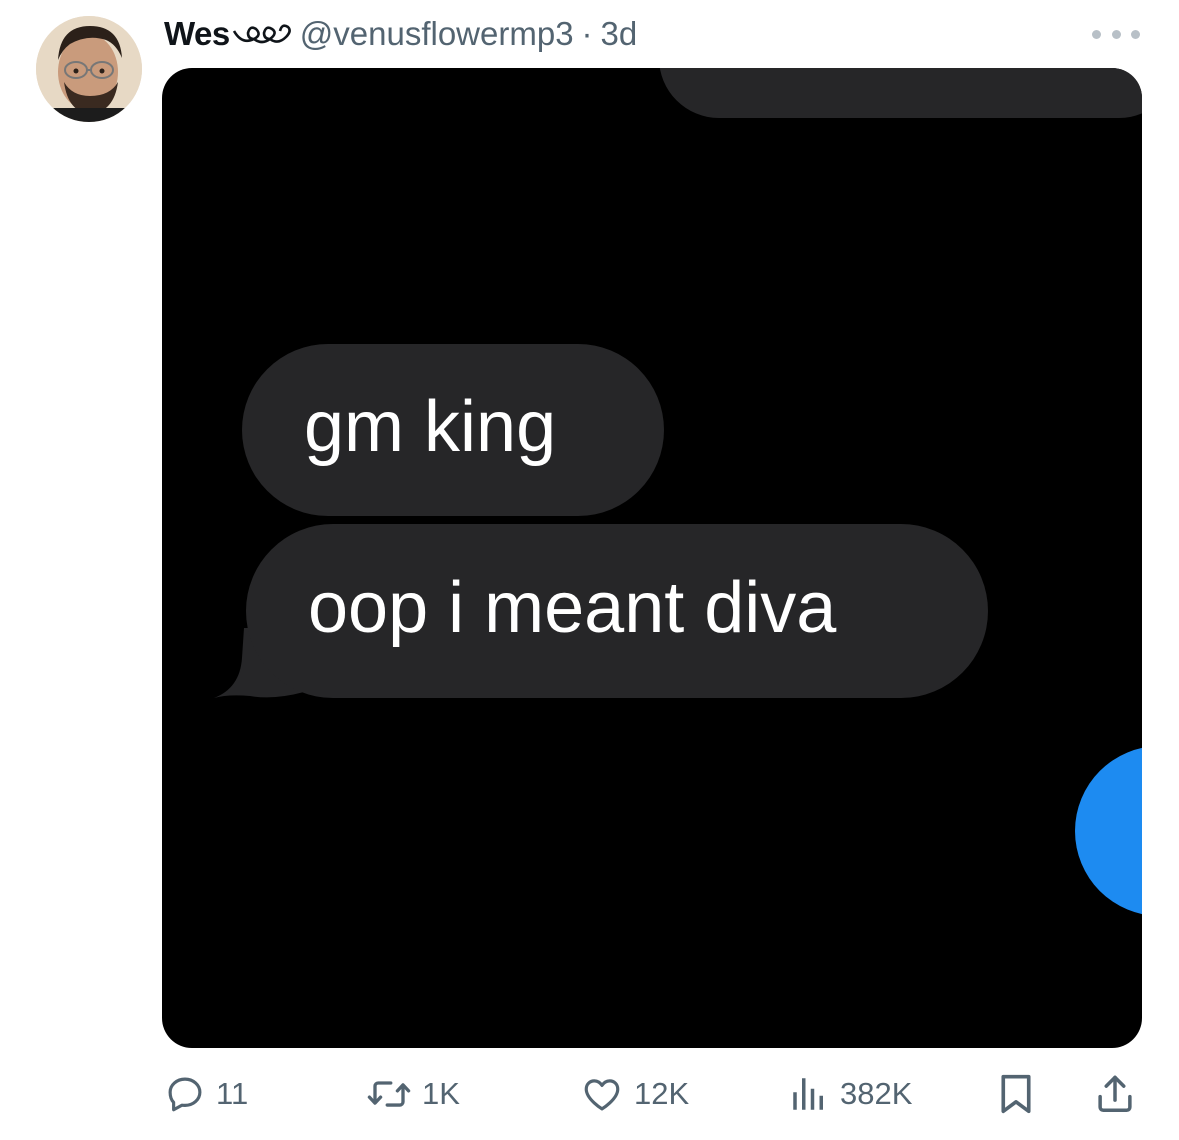 This screenshot has height=1140, width=1179. I want to click on avatar, so click(89, 69).